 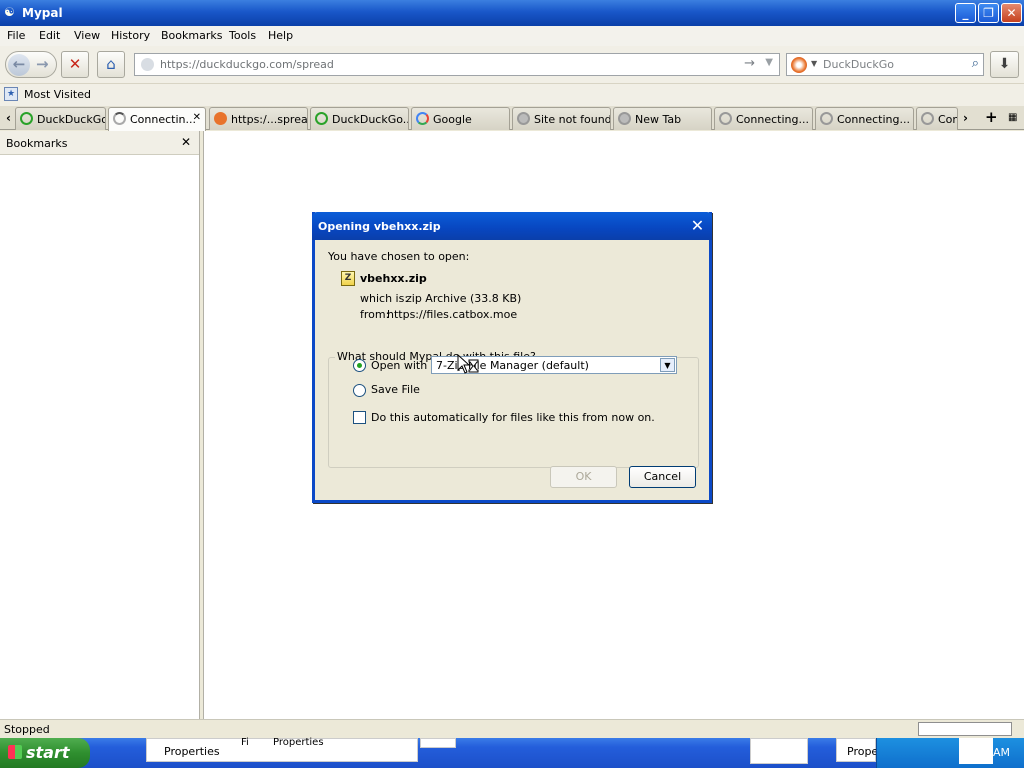 What do you see at coordinates (799, 65) in the screenshot?
I see `duckduckgo-engine-icon` at bounding box center [799, 65].